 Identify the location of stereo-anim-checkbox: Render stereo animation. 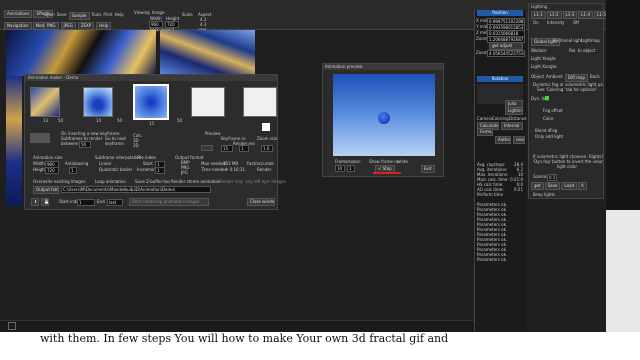
(195, 181).